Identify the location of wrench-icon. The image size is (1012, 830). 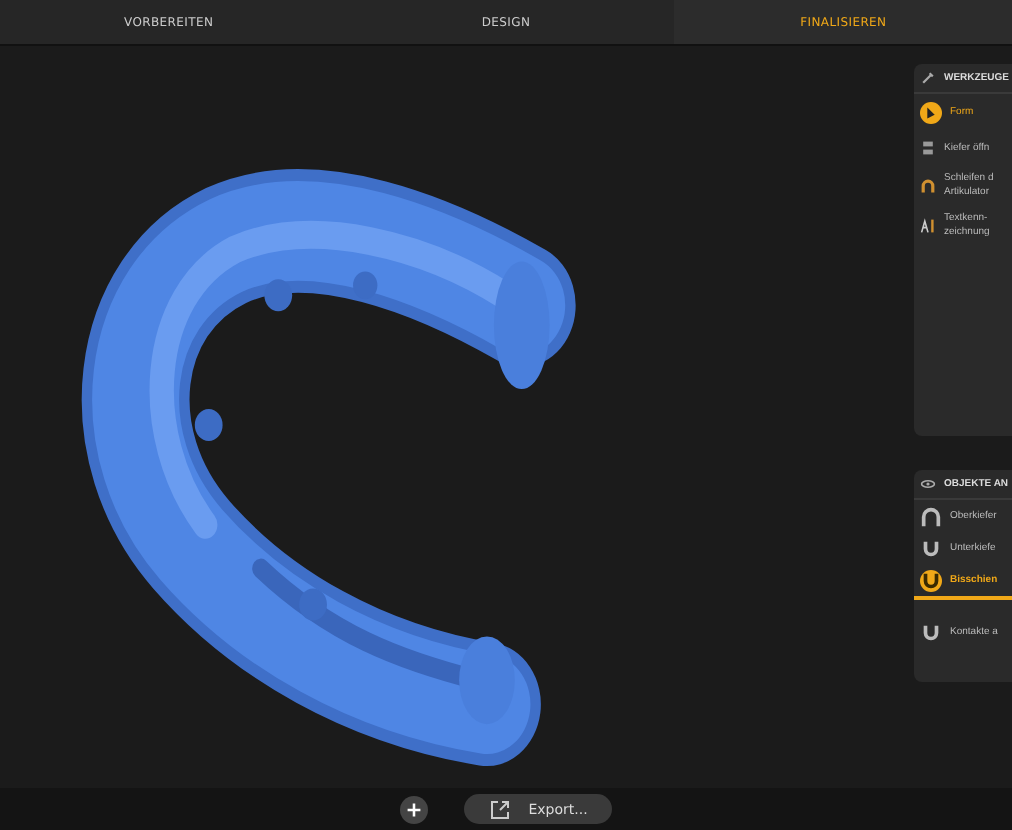
(928, 78).